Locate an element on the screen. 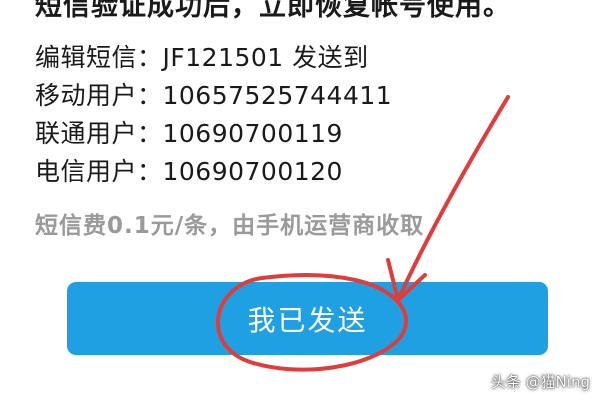 The height and width of the screenshot is (400, 600). telecom-number-line: 电信用户：10690700120 is located at coordinates (189, 171).